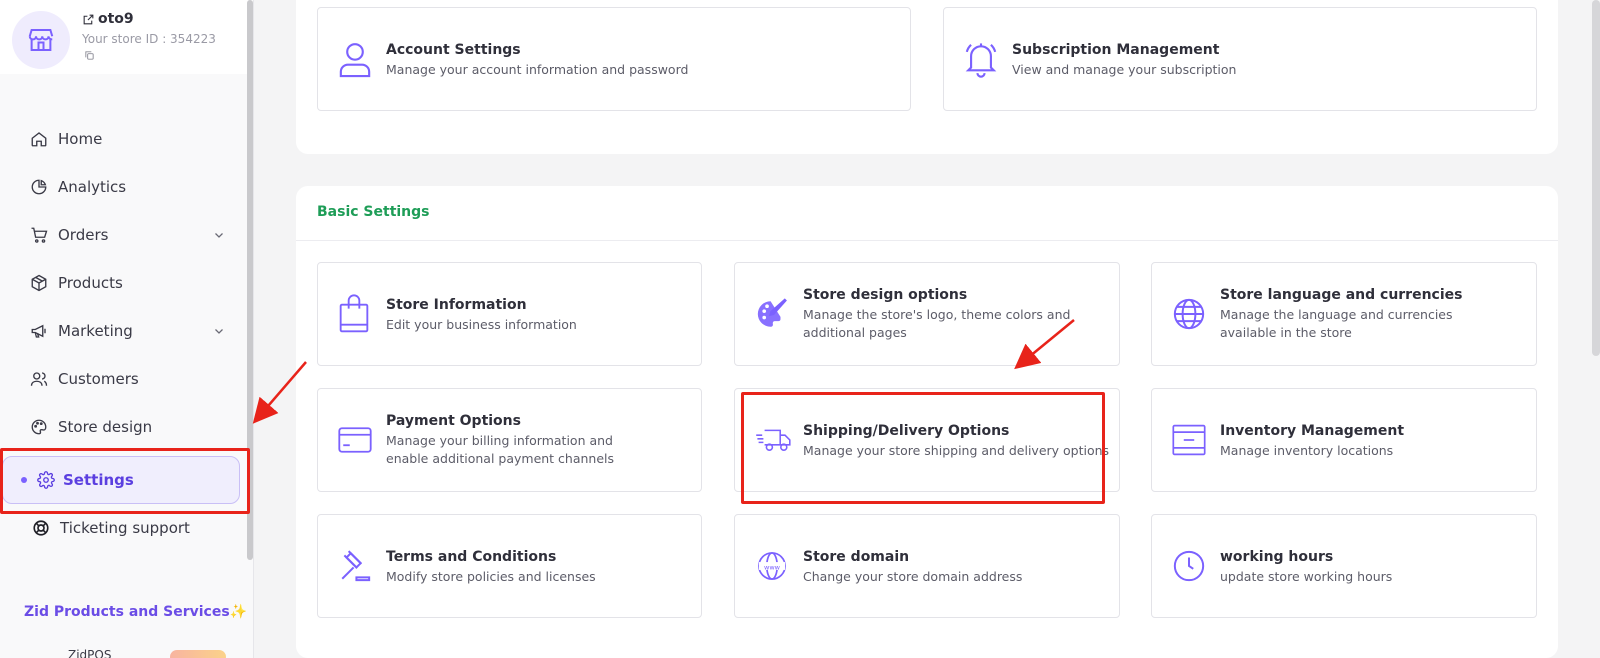  I want to click on sidebar-item-label: Customers, so click(98, 379).